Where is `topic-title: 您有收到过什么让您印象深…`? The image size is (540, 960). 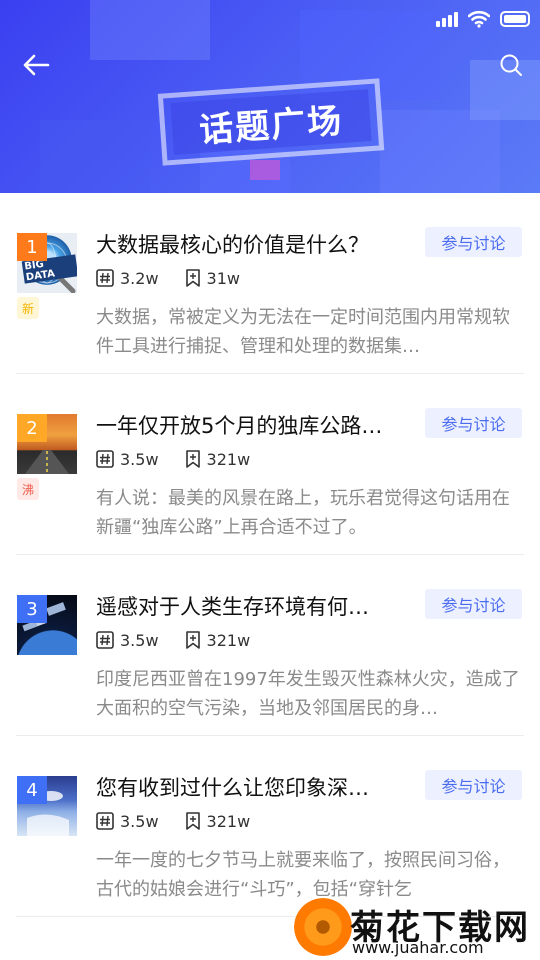
topic-title: 您有收到过什么让您印象深… is located at coordinates (255, 787).